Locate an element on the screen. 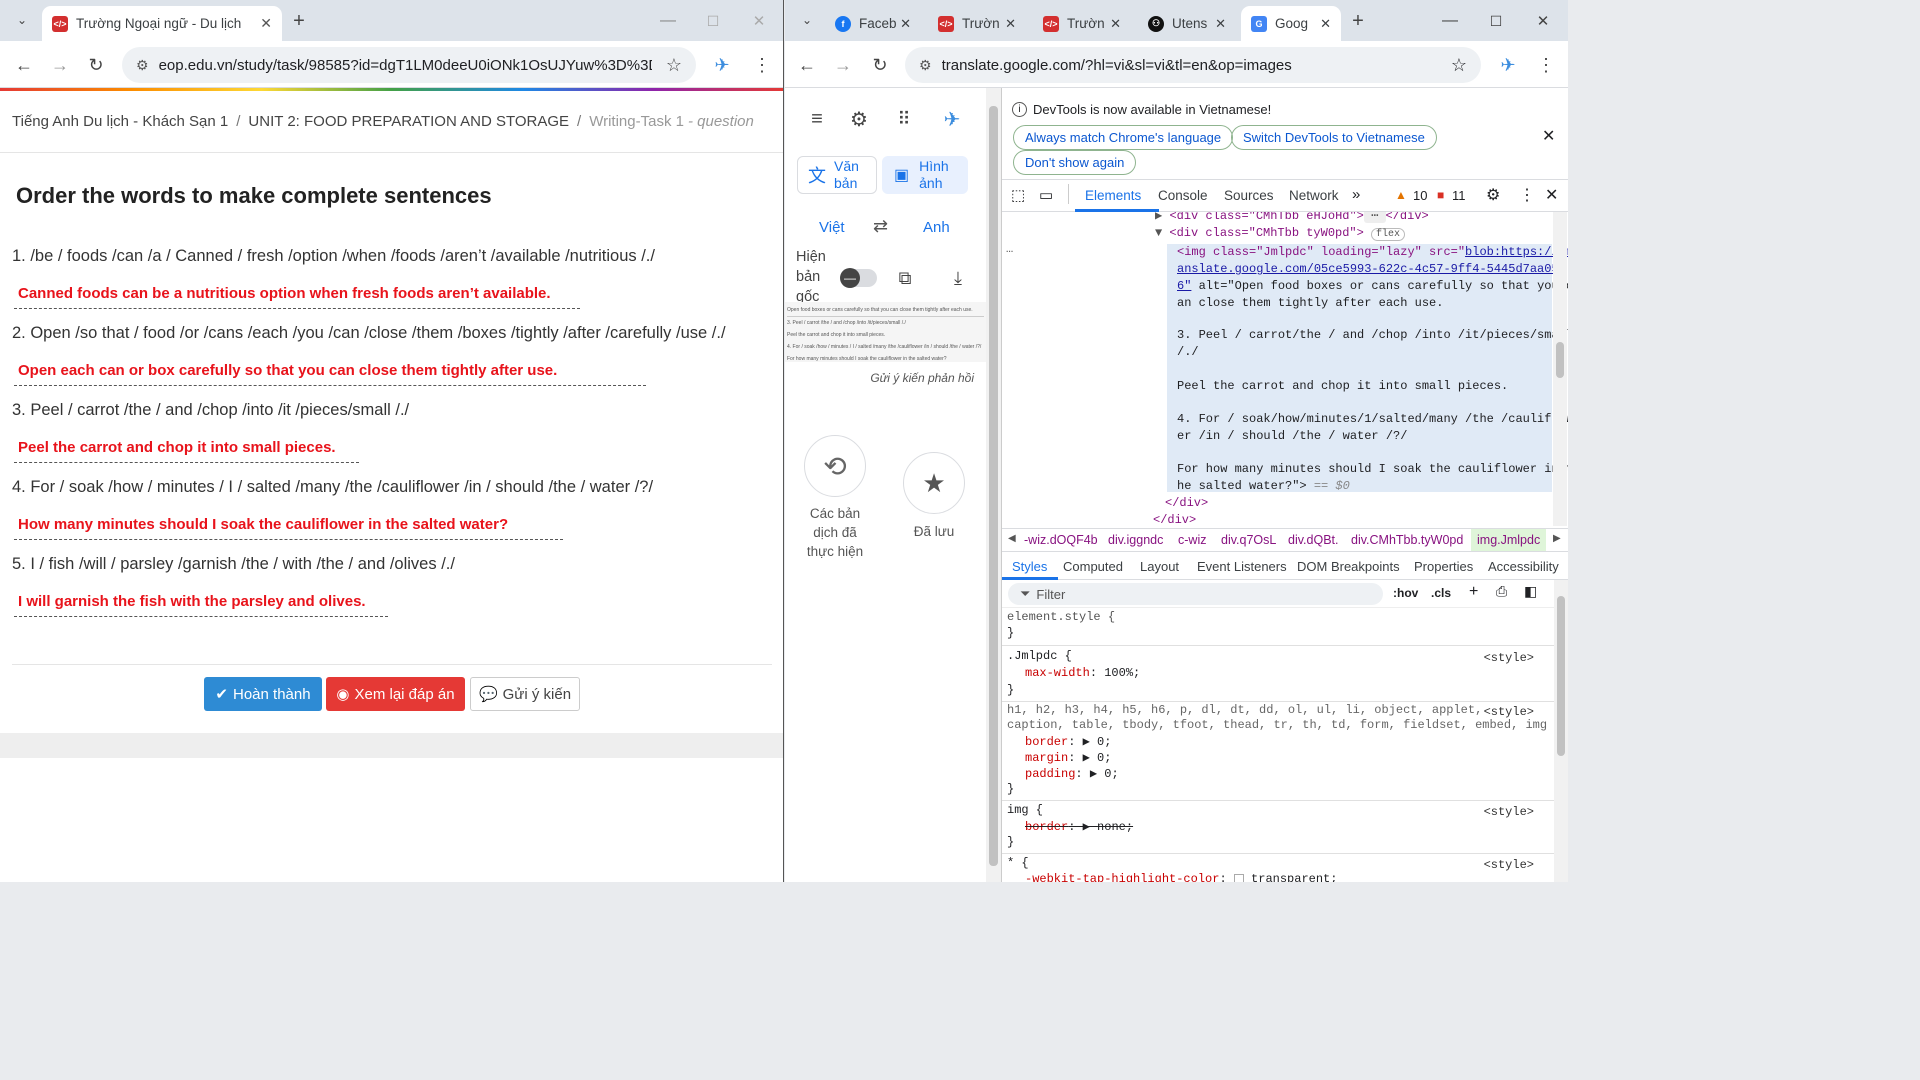 Image resolution: width=1920 pixels, height=1080 pixels. hamburger-menu-icon: ≡ is located at coordinates (817, 119).